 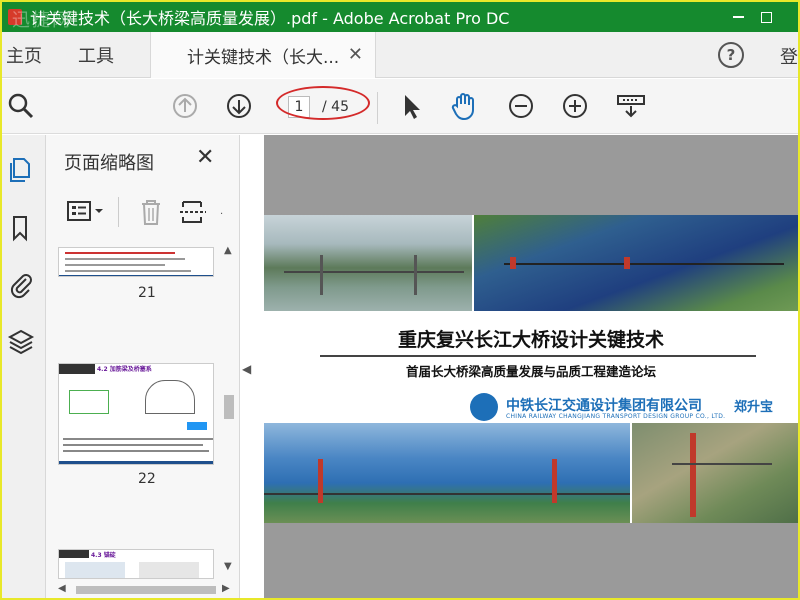 What do you see at coordinates (530, 371) in the screenshot?
I see `slide-subtitle: 首届长大桥梁高质量发展与品质工程建造论坛` at bounding box center [530, 371].